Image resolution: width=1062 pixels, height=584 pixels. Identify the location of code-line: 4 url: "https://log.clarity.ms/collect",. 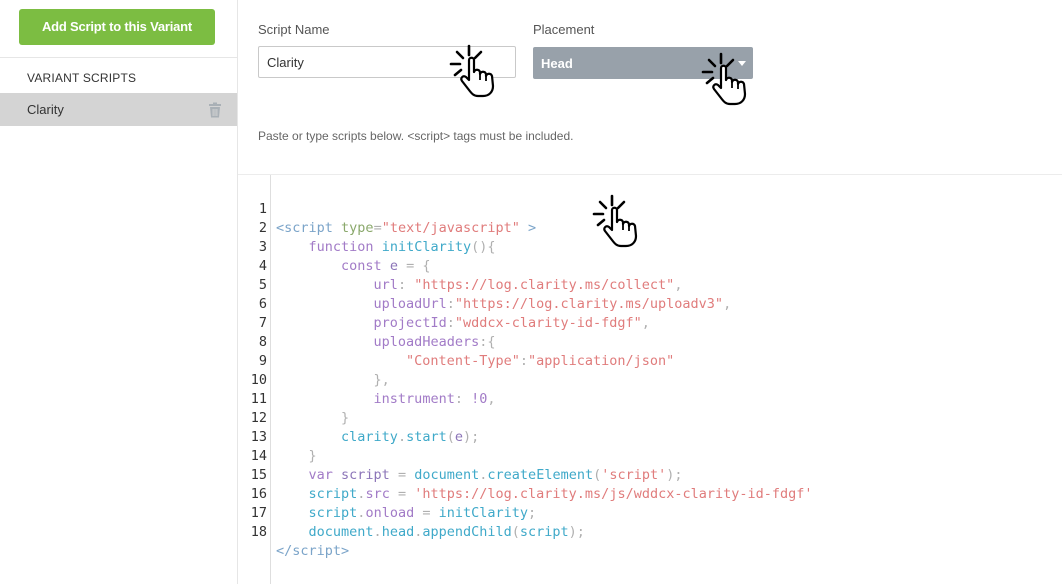
(650, 265).